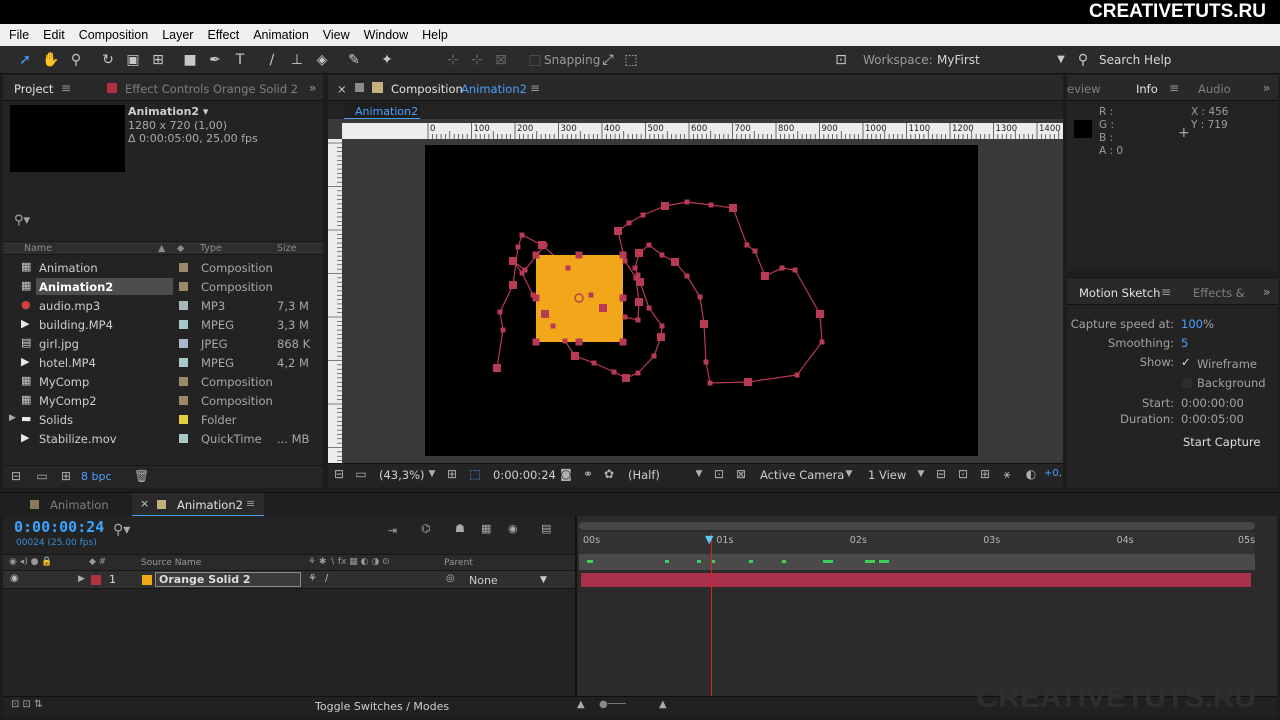  What do you see at coordinates (460, 528) in the screenshot?
I see `shy-layers-icon: ☗` at bounding box center [460, 528].